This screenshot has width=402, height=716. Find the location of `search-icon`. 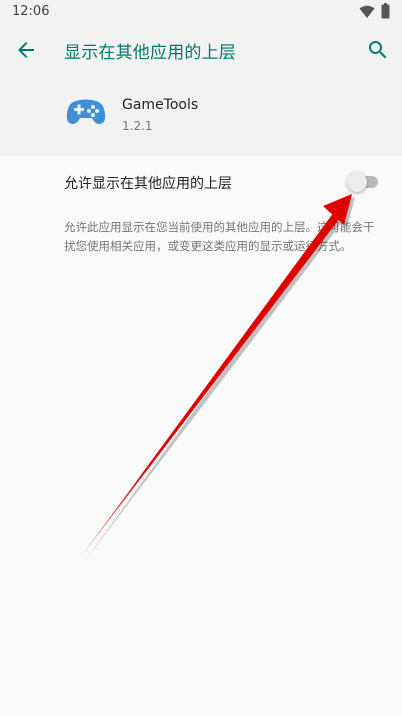

search-icon is located at coordinates (378, 50).